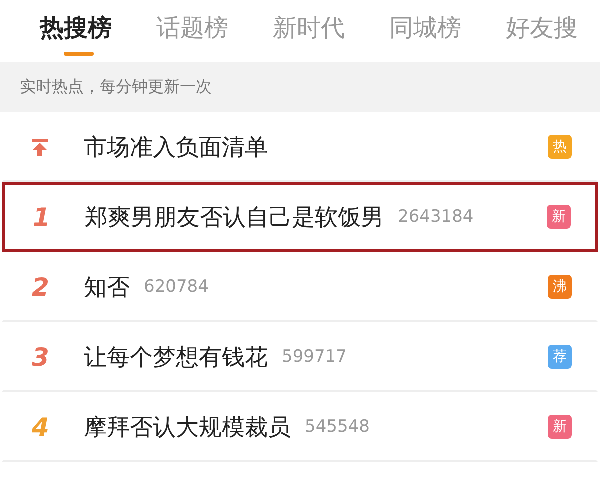  I want to click on search-count: 599717, so click(314, 357).